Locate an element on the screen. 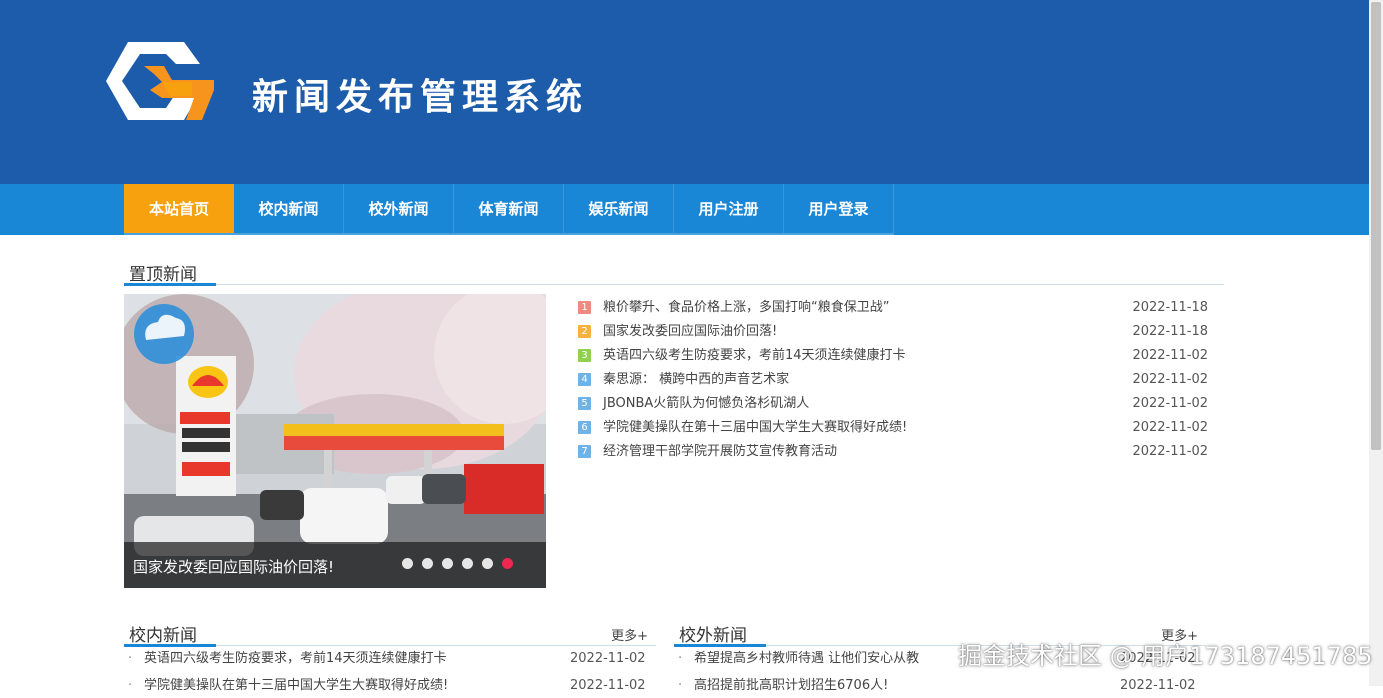 This screenshot has height=698, width=1383. news-title: 粮价攀升、食品价格上涨，多国打响“粮食保卫战” is located at coordinates (746, 308).